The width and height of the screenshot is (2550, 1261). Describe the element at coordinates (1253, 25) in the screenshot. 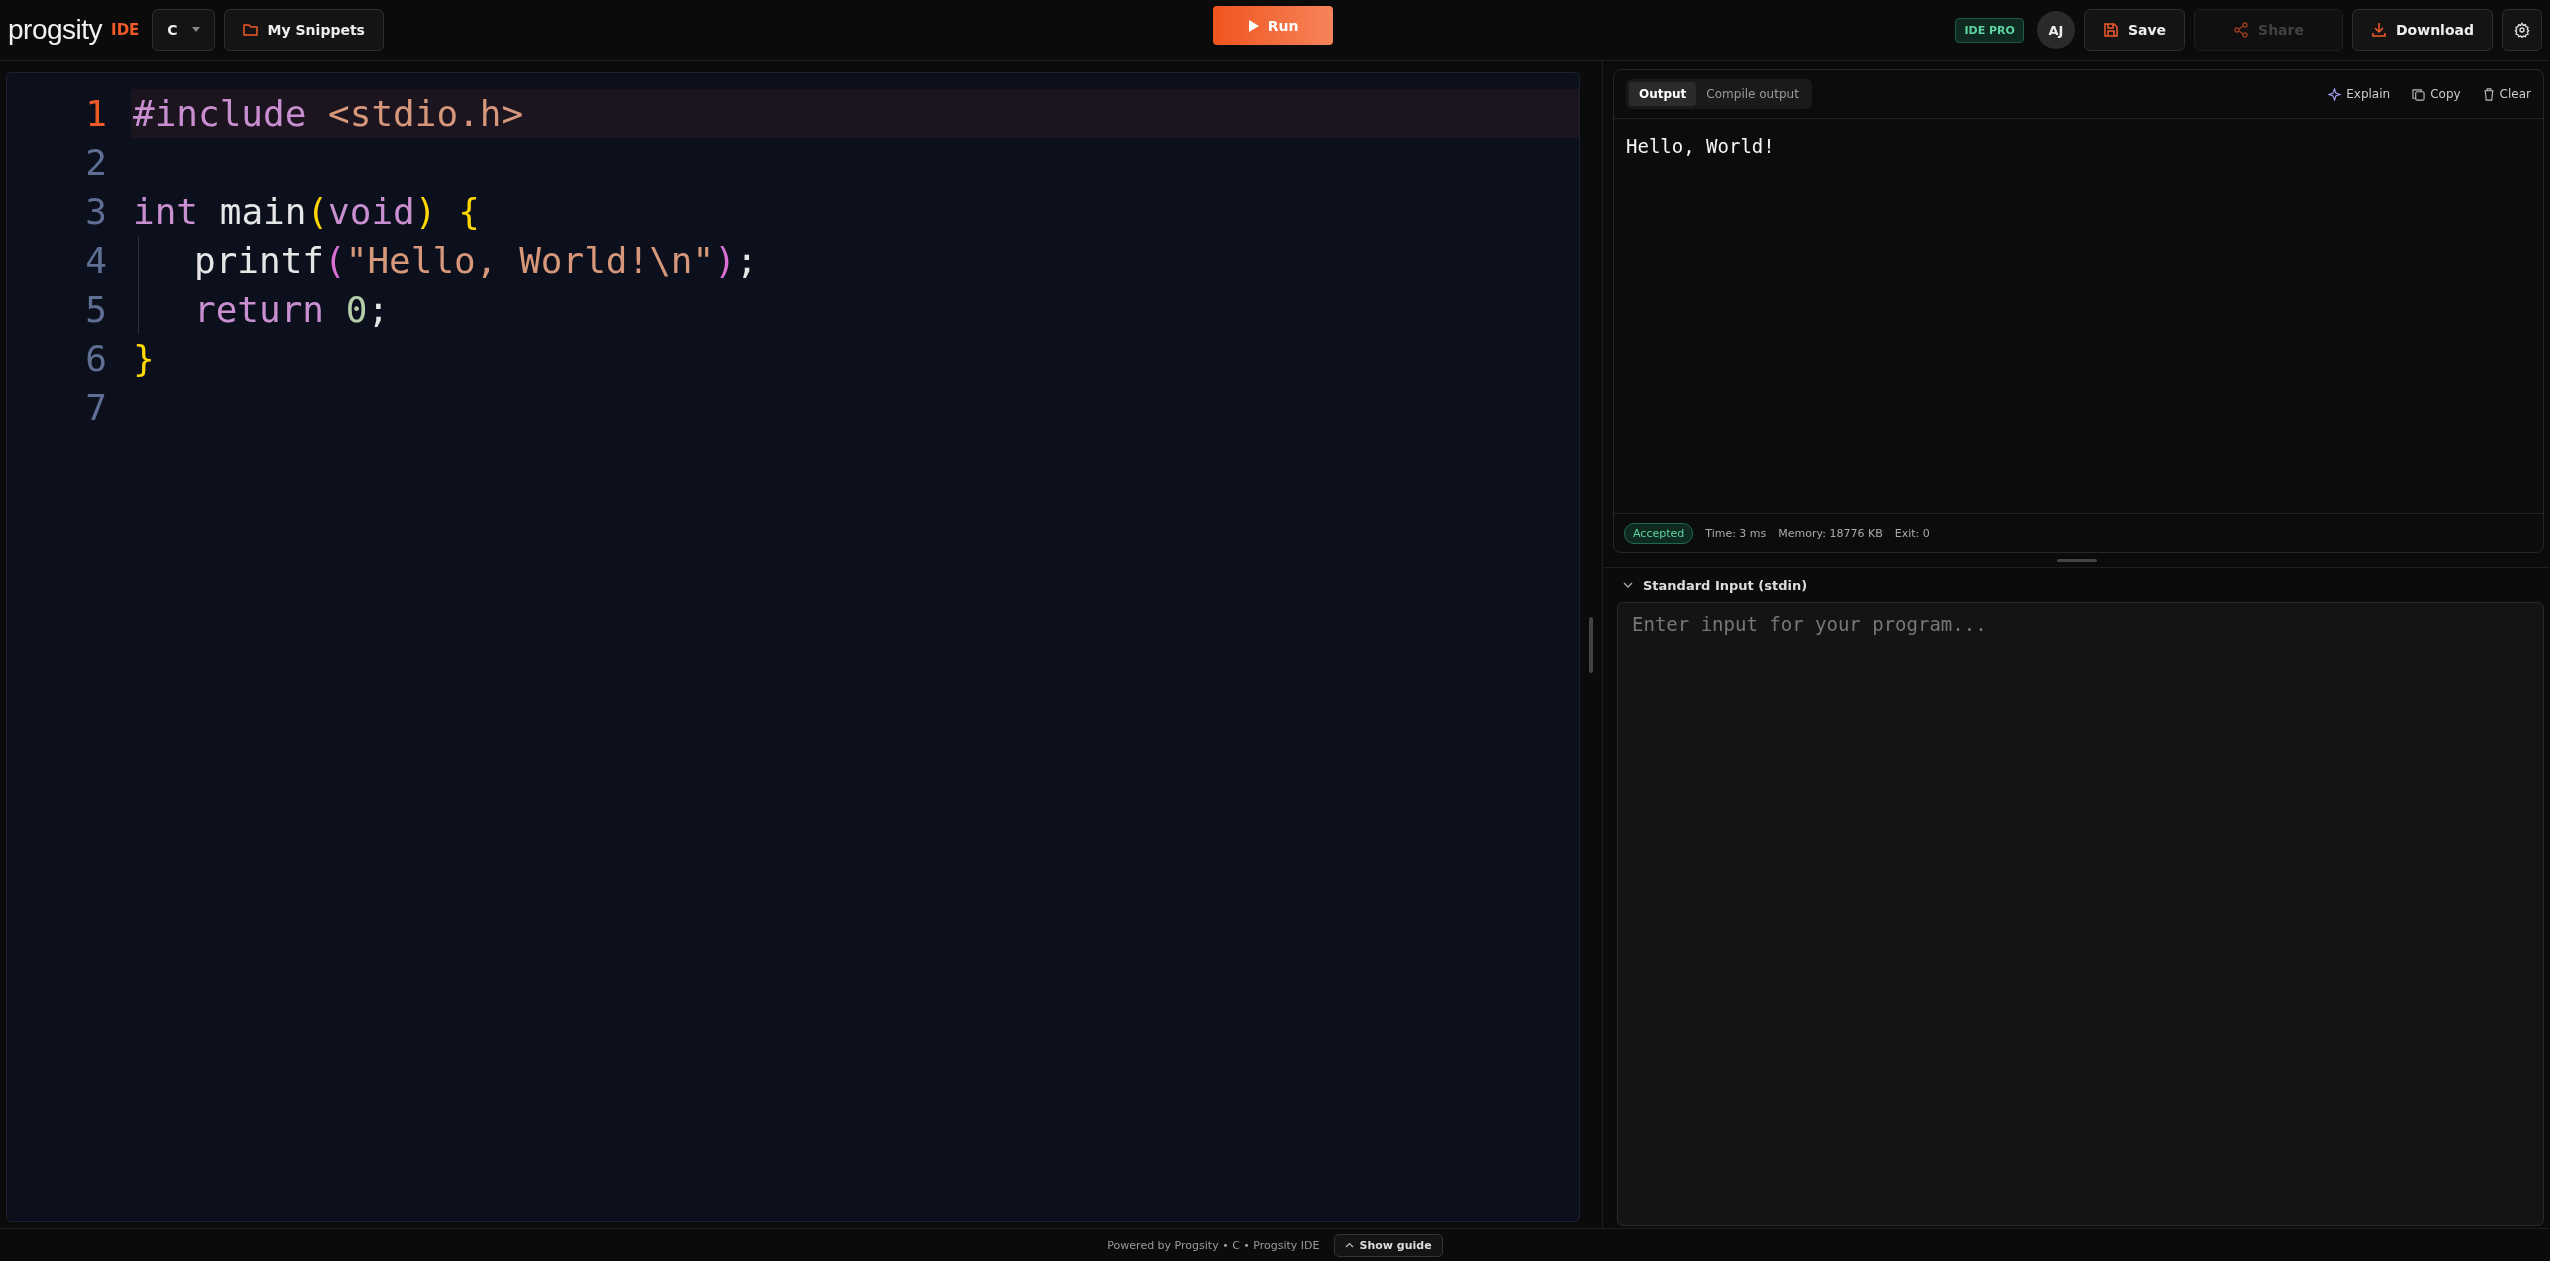

I see `play-icon` at that location.